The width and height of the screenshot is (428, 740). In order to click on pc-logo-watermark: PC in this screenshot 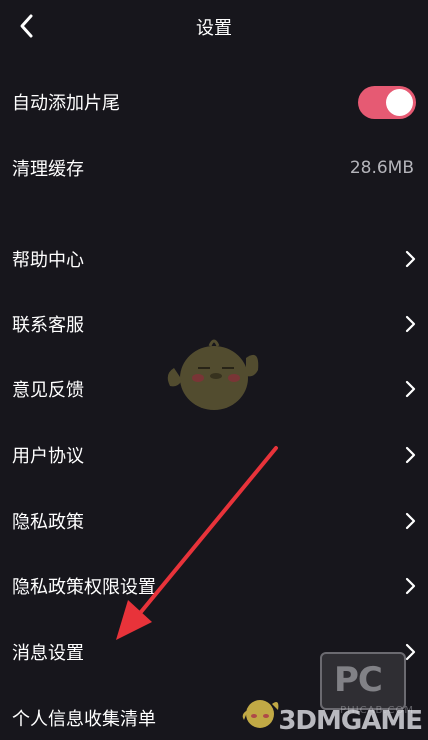, I will do `click(363, 681)`.